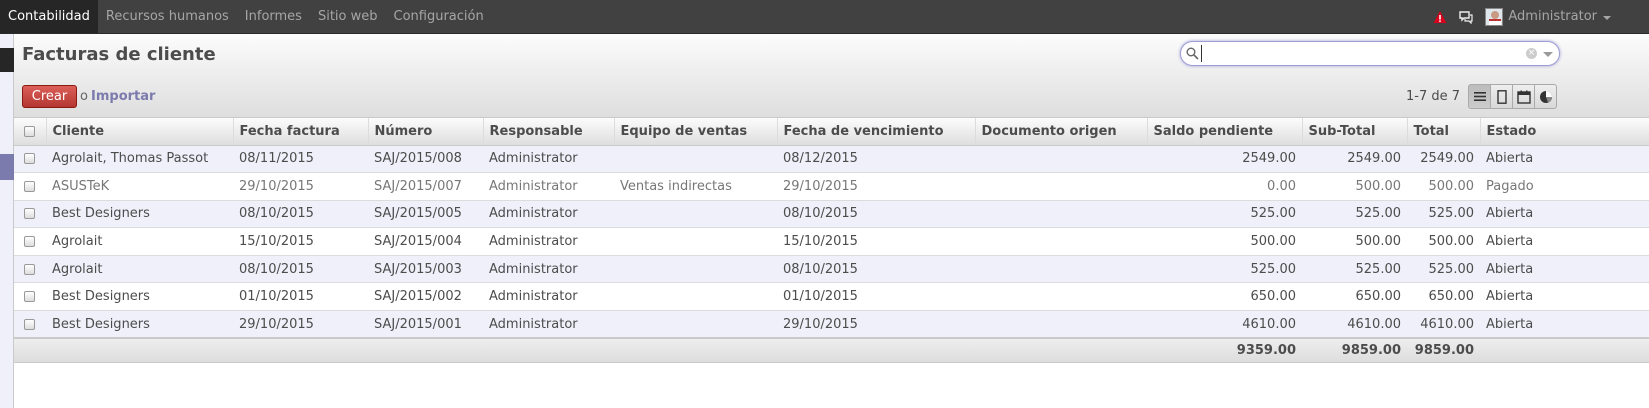 The height and width of the screenshot is (408, 1649). Describe the element at coordinates (1552, 16) in the screenshot. I see `user-menu: Administrator` at that location.